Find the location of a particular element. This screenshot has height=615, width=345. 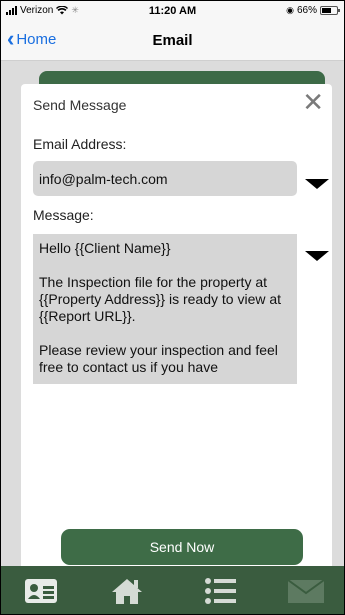

list-icon is located at coordinates (220, 591).